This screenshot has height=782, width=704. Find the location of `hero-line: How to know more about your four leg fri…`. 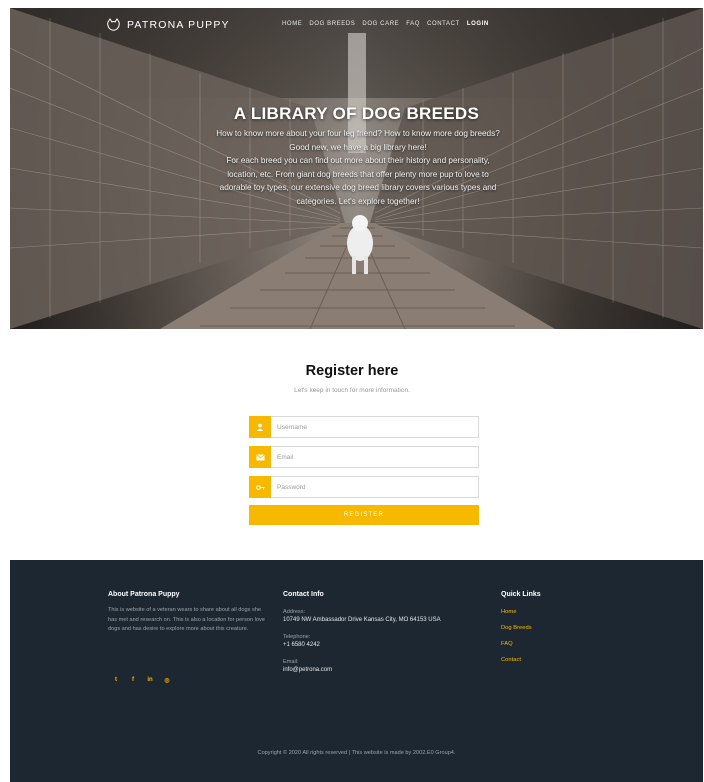

hero-line: How to know more about your four leg fri… is located at coordinates (358, 133).